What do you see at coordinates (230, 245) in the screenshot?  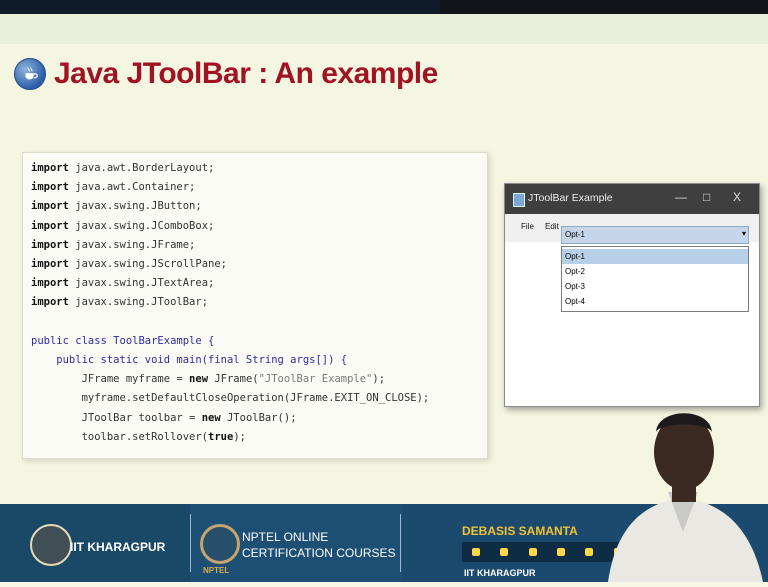 I see `import-line: import javax.swing.JFrame;` at bounding box center [230, 245].